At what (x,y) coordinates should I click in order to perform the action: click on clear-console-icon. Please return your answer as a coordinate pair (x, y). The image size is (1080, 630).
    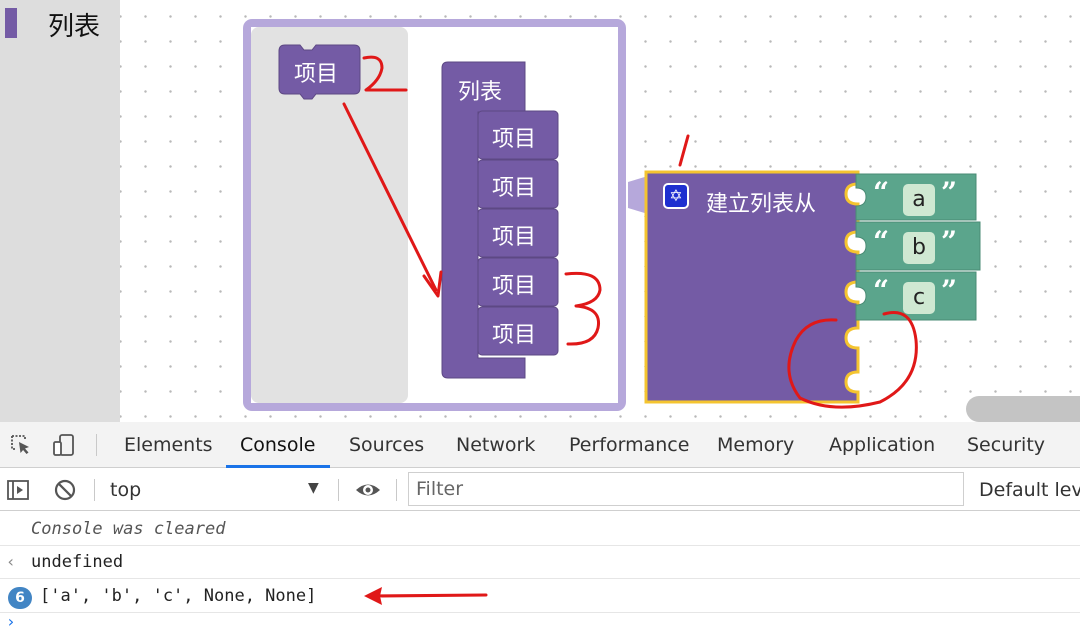
    Looking at the image, I should click on (65, 490).